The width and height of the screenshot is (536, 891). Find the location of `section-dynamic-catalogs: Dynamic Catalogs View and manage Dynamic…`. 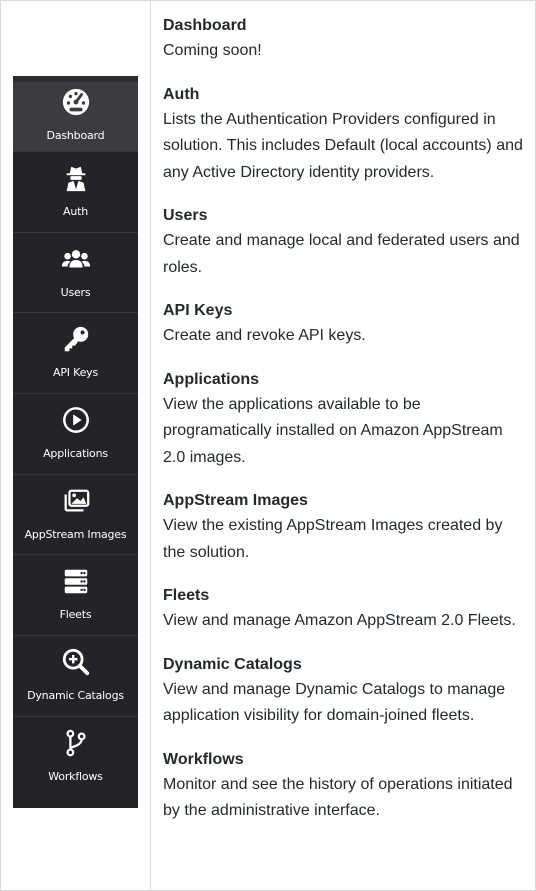

section-dynamic-catalogs: Dynamic Catalogs View and manage Dynamic… is located at coordinates (344, 691).